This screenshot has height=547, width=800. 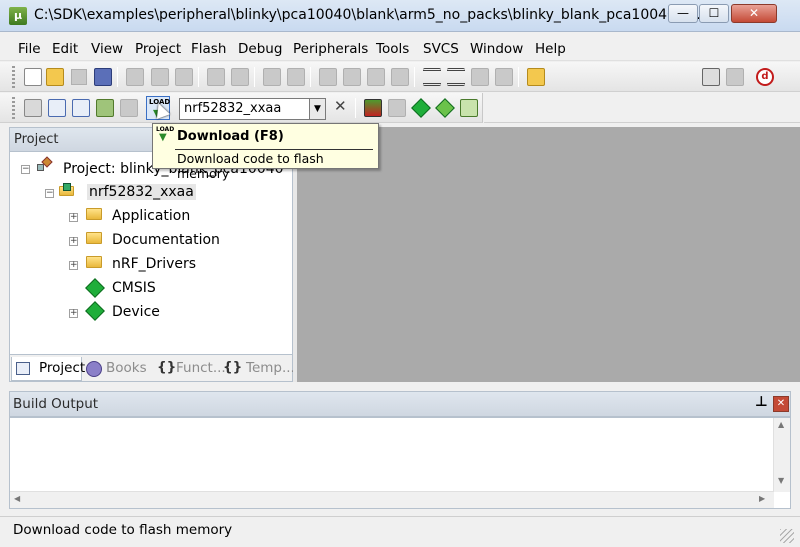 What do you see at coordinates (48, 369) in the screenshot?
I see `tab-project: Project` at bounding box center [48, 369].